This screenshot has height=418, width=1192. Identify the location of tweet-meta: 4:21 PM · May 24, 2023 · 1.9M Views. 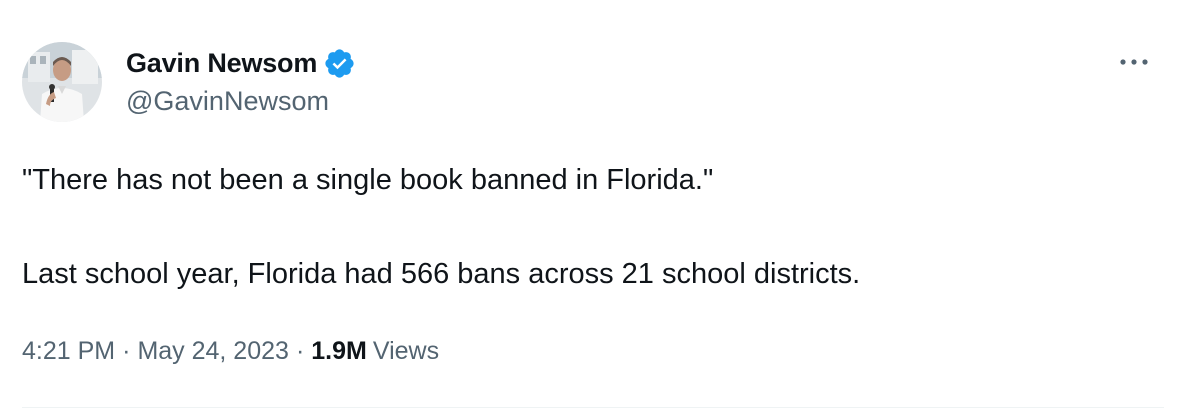
(230, 351).